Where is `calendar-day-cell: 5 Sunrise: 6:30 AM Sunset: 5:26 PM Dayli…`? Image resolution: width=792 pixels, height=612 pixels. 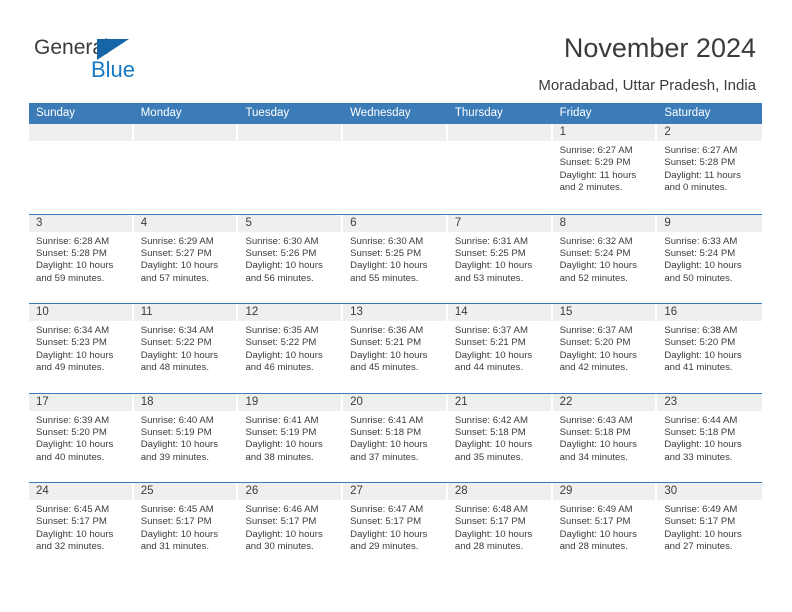 calendar-day-cell: 5 Sunrise: 6:30 AM Sunset: 5:26 PM Dayli… is located at coordinates (291, 258).